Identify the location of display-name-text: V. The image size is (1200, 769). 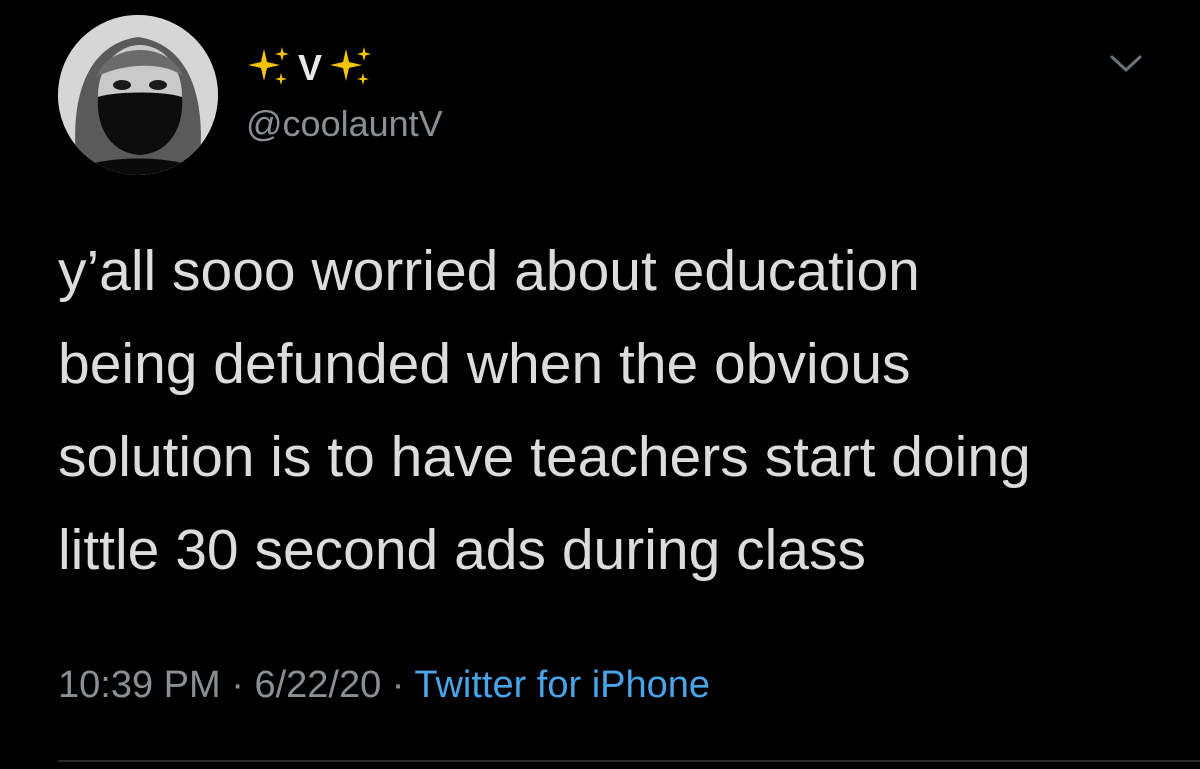
(310, 67).